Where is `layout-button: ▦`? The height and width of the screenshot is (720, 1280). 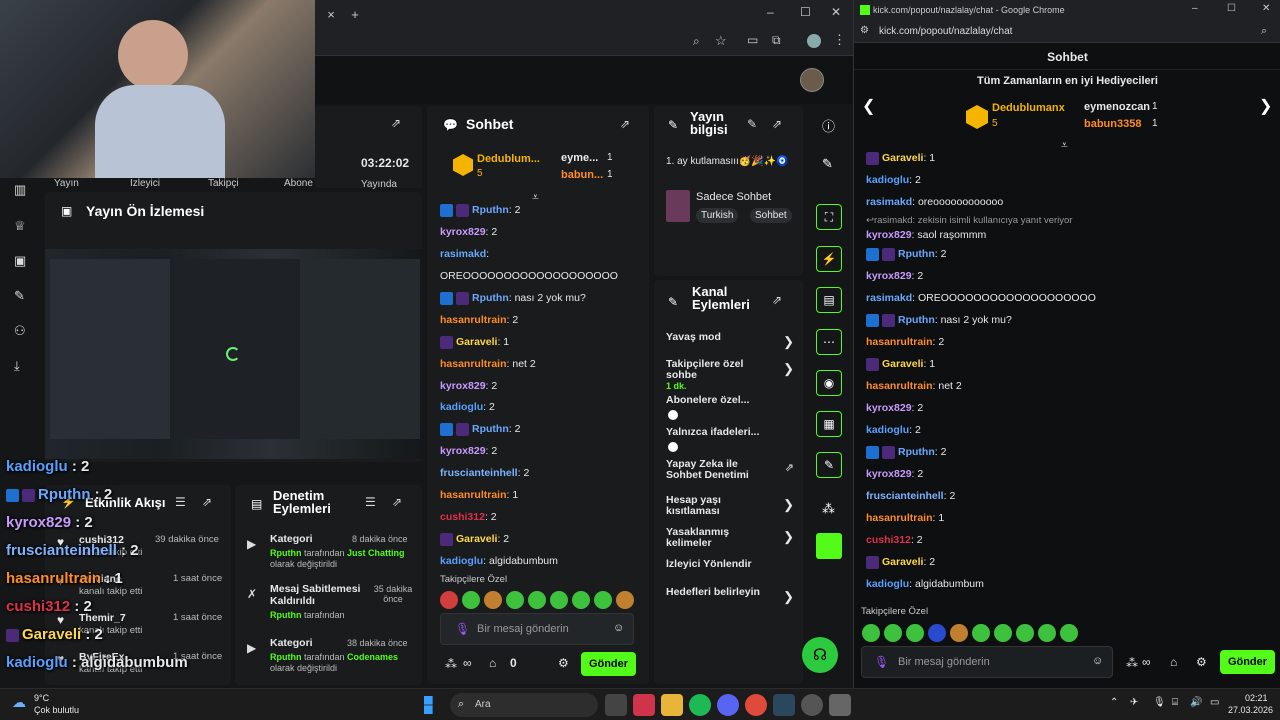
layout-button: ▦ is located at coordinates (829, 424).